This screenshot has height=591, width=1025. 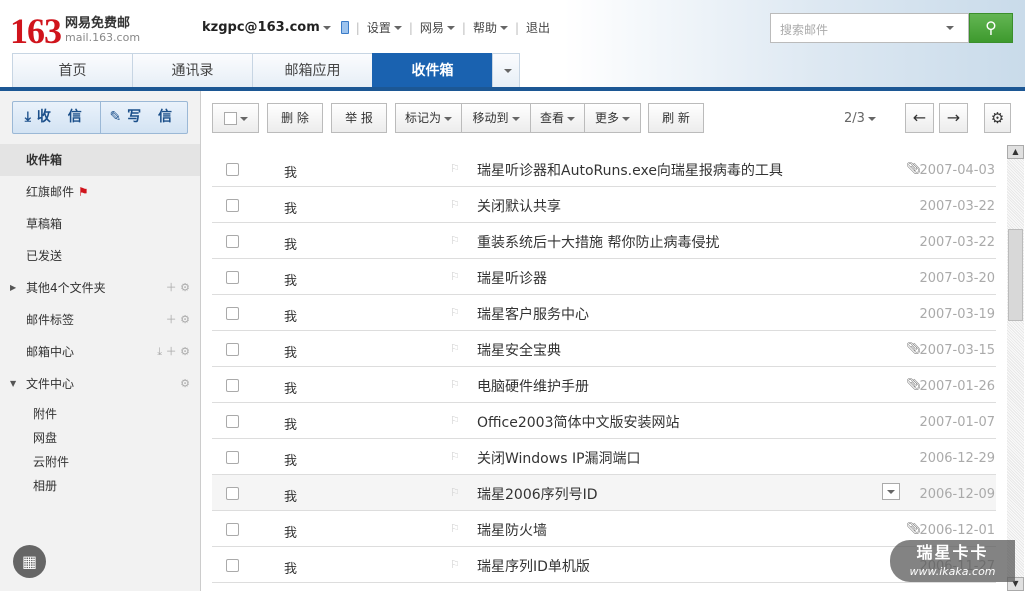 I want to click on subject: 关闭Windows IP漏洞端口, so click(x=559, y=458).